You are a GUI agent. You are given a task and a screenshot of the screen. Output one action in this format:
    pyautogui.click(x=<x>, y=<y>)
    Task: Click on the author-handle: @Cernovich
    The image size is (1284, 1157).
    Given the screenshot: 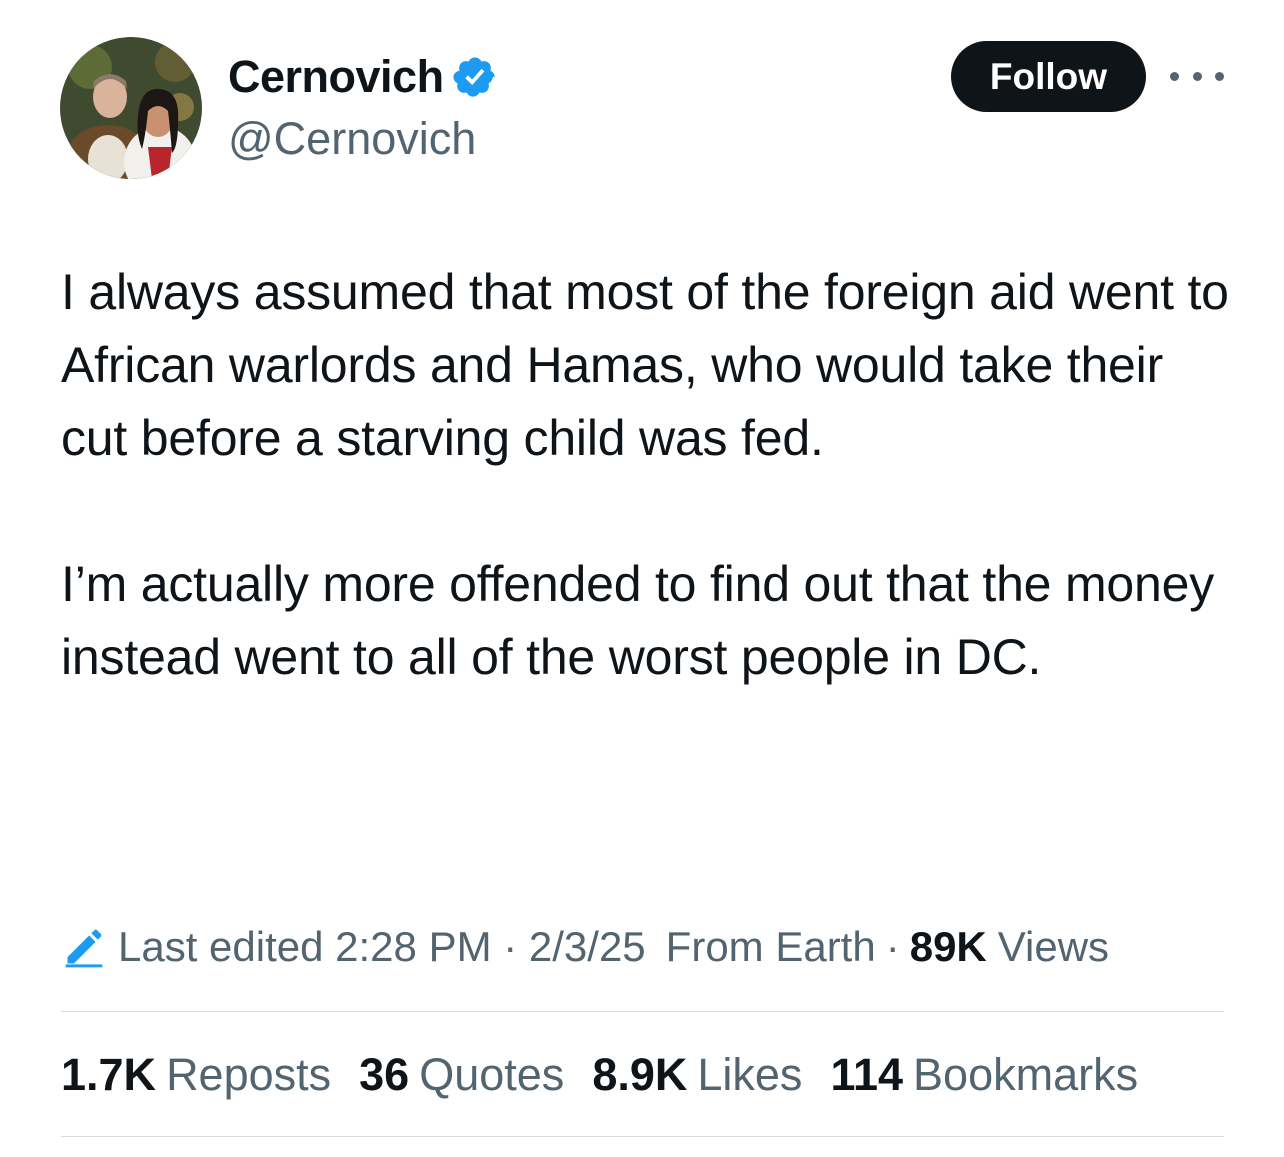 What is the action you would take?
    pyautogui.click(x=352, y=139)
    